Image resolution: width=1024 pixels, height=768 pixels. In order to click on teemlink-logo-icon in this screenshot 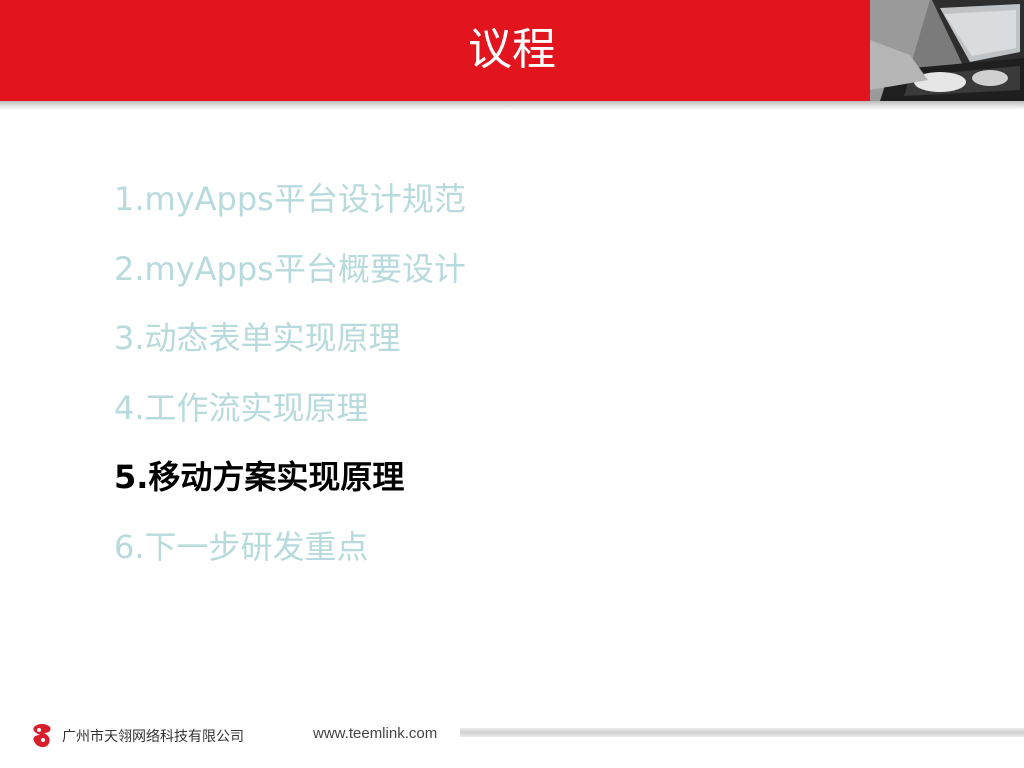, I will do `click(42, 735)`.